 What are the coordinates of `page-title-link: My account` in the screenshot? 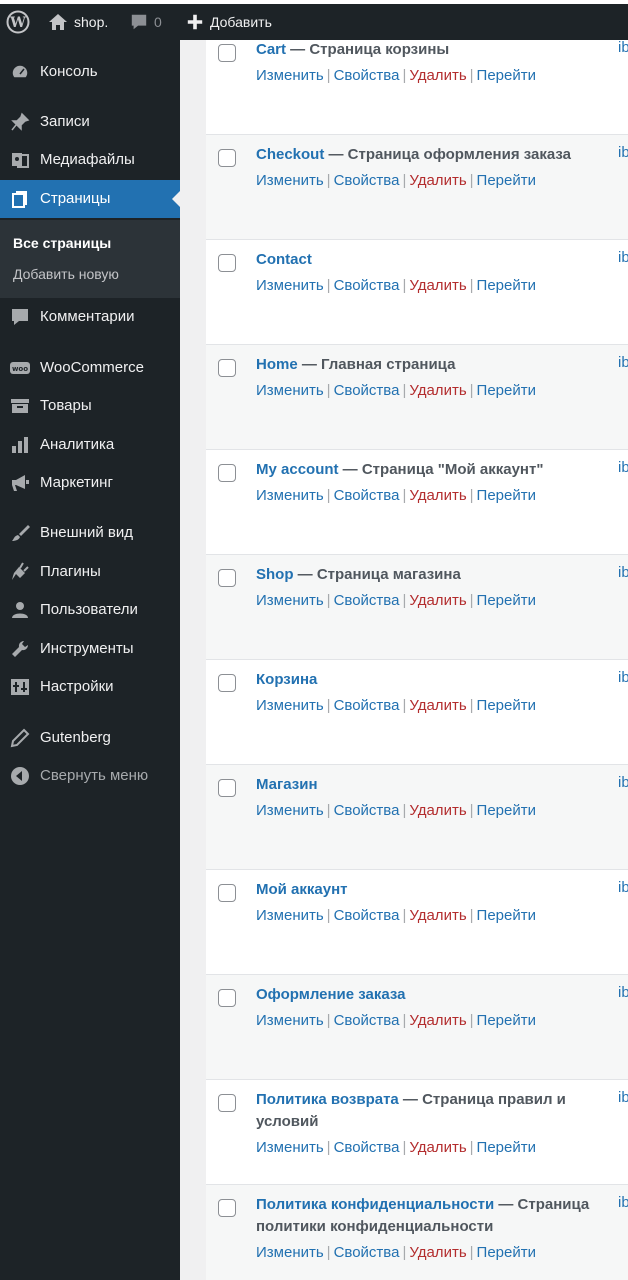 It's located at (297, 469).